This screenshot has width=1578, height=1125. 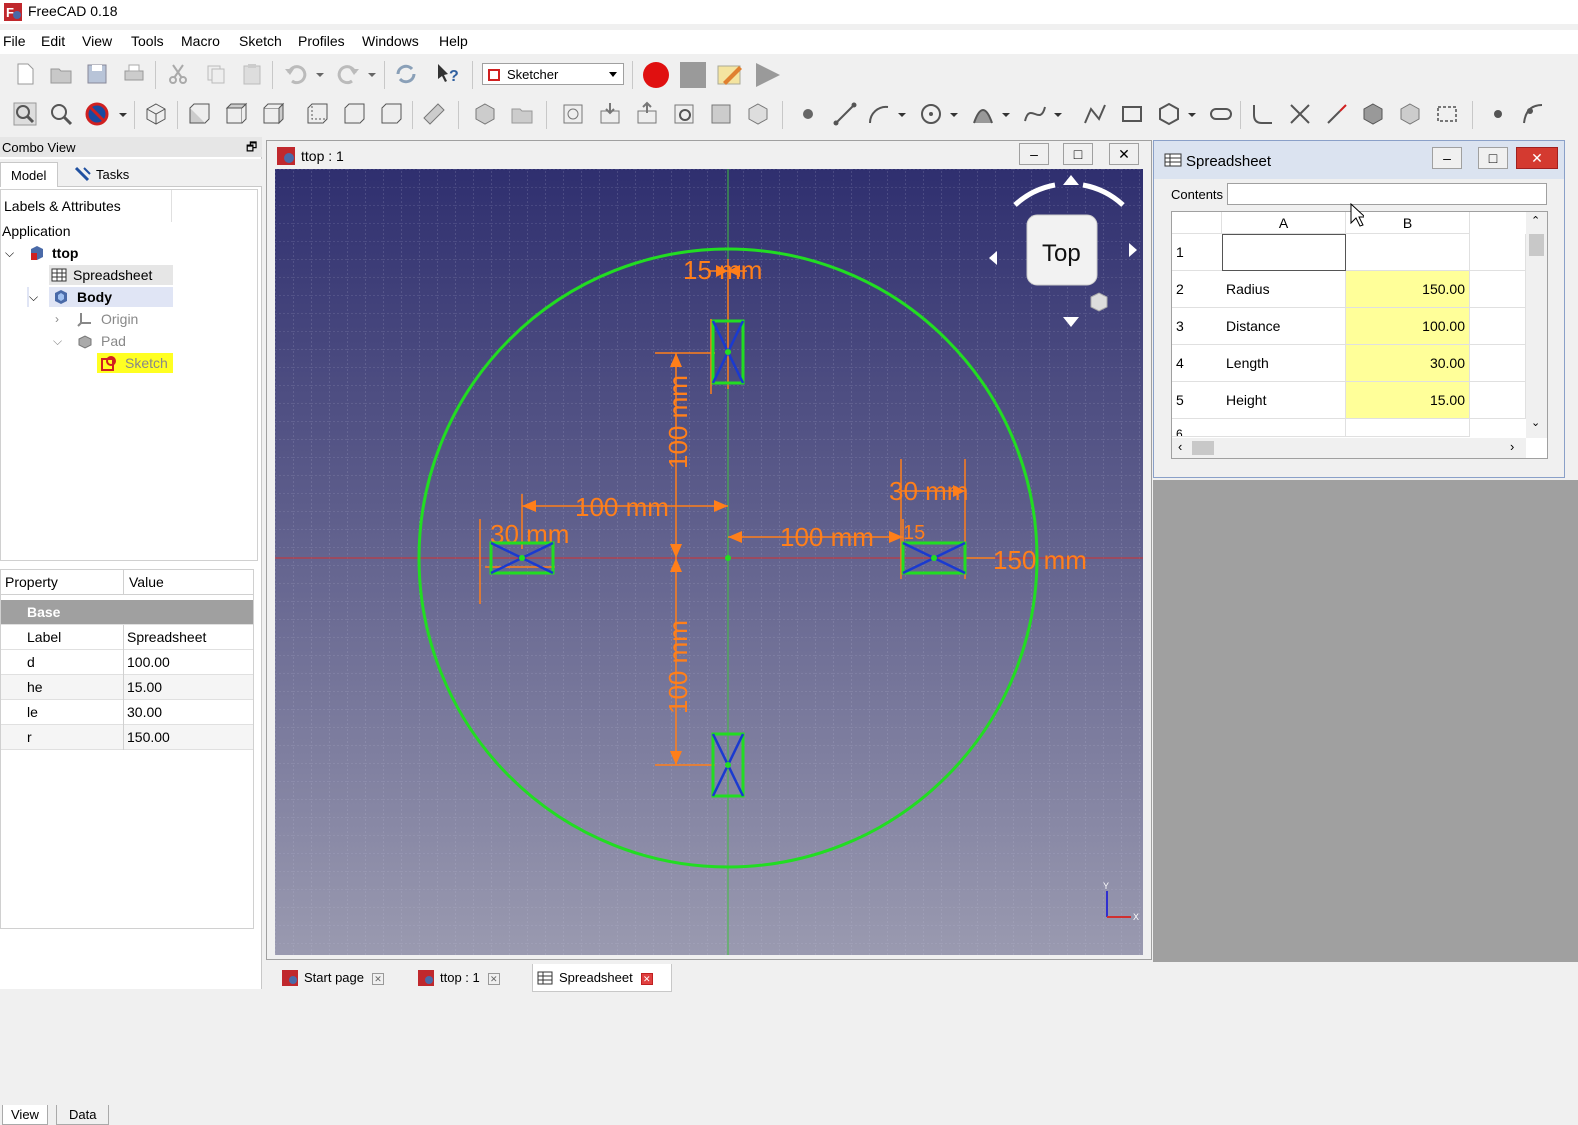 What do you see at coordinates (127, 737) in the screenshot?
I see `property-row-r: r 150.00` at bounding box center [127, 737].